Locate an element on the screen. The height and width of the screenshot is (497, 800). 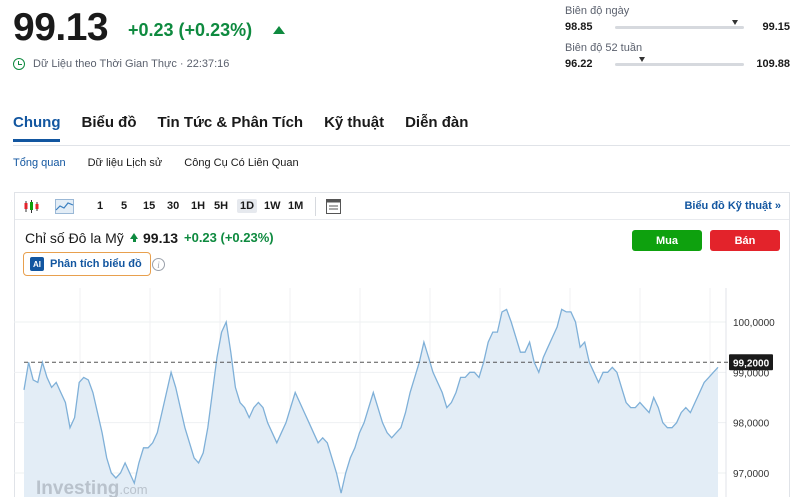
y-tick-label: 98,0000 is located at coordinates (751, 424).